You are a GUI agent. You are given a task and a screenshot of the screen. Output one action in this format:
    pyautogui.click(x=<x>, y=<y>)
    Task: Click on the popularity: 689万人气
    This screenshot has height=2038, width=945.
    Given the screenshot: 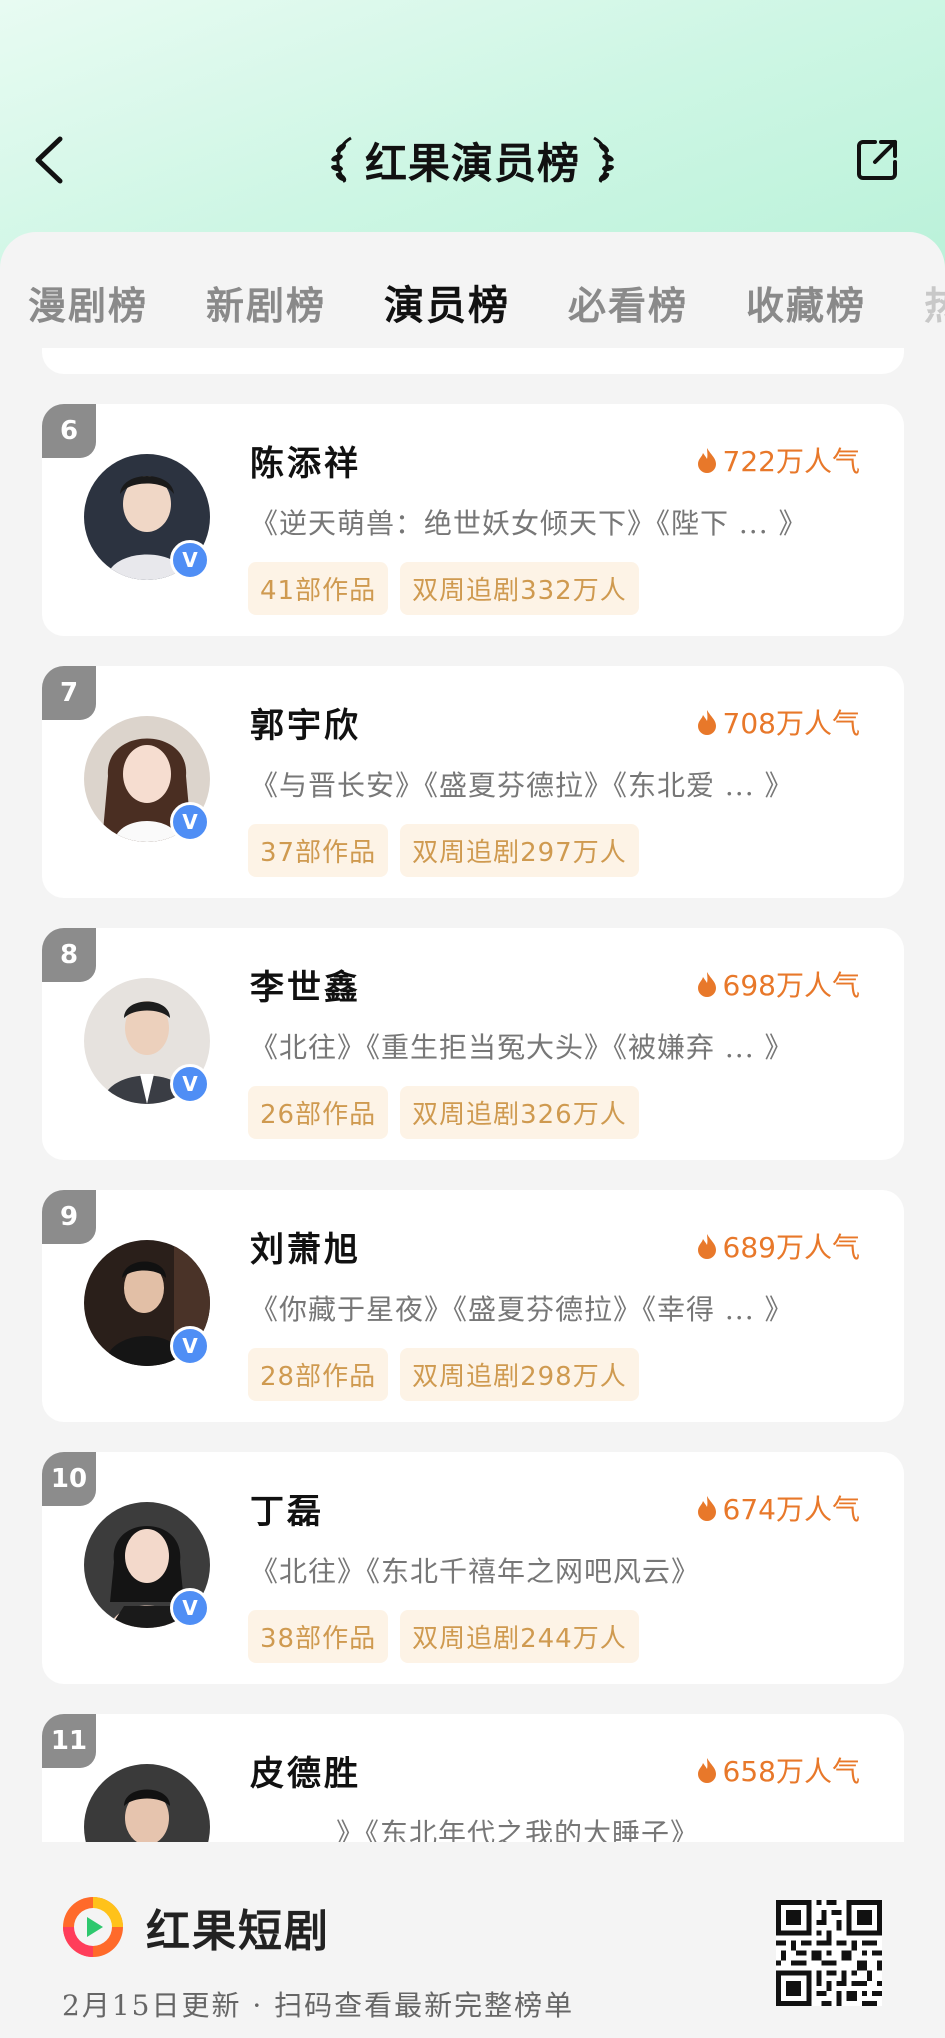 What is the action you would take?
    pyautogui.click(x=778, y=1246)
    